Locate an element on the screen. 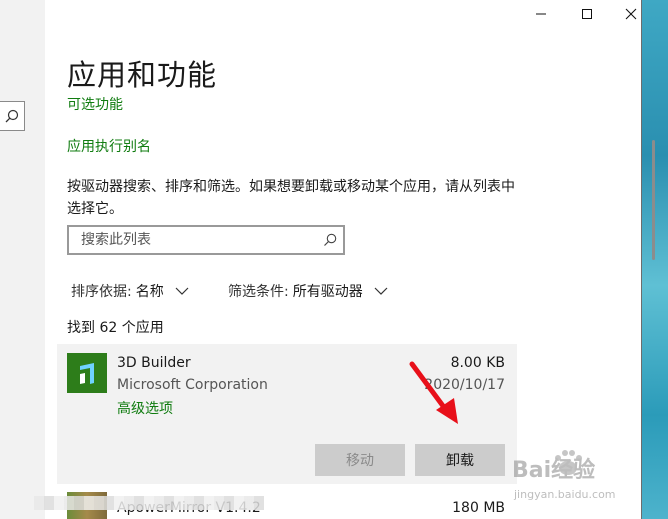  optional-features-link: 可选功能 is located at coordinates (95, 104).